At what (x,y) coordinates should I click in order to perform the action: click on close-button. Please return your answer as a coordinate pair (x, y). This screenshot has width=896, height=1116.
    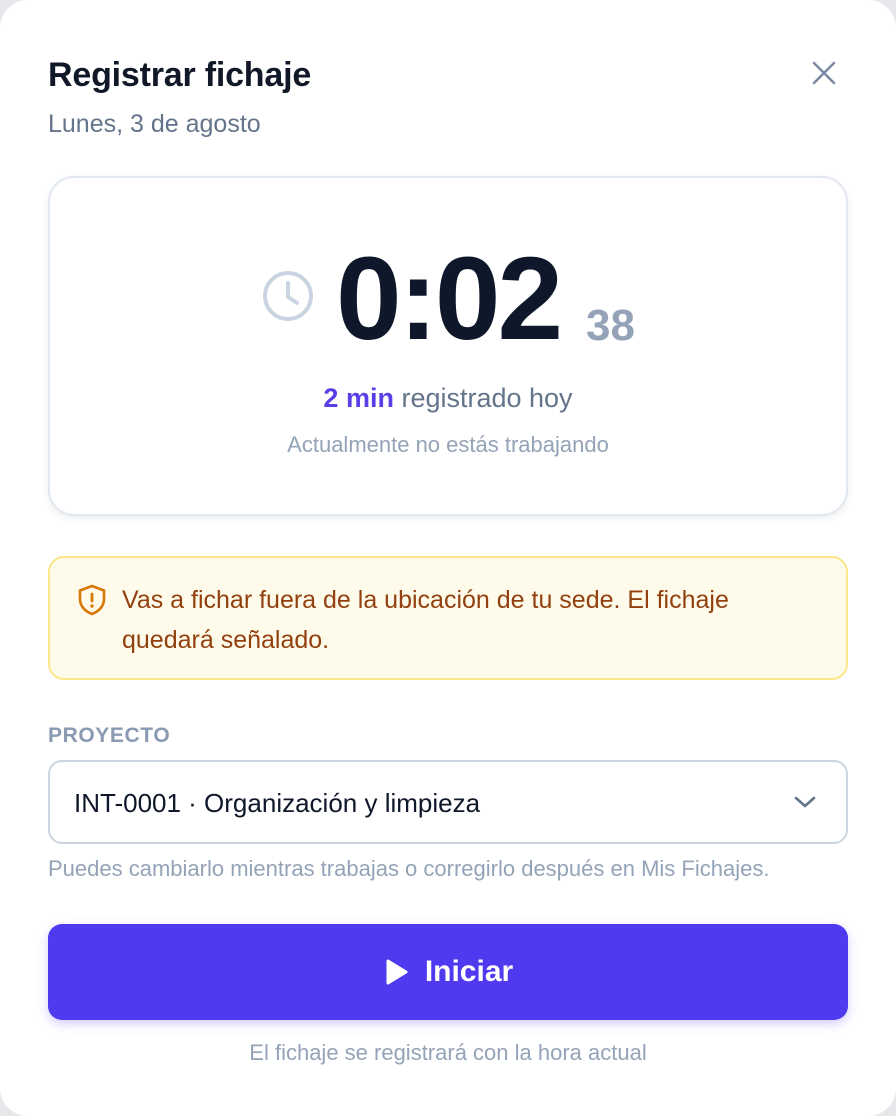
    Looking at the image, I should click on (824, 73).